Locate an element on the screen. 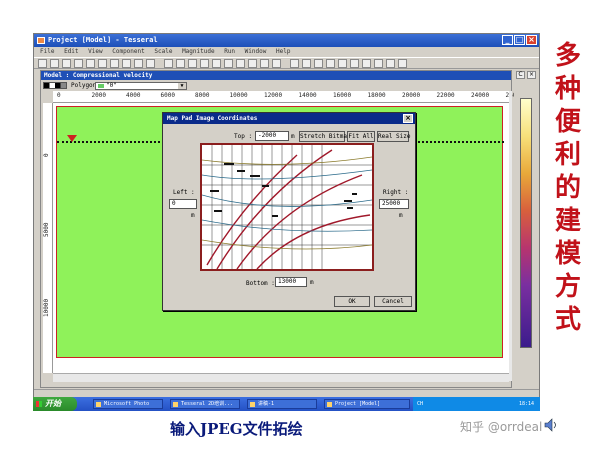 This screenshot has width=600, height=450. side-caption-char: 的 is located at coordinates (567, 188).